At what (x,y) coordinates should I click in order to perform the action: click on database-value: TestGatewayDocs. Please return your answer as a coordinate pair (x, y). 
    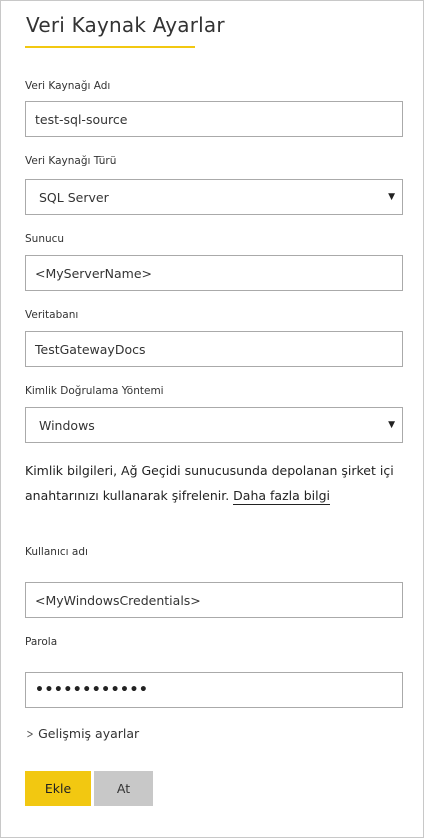
    Looking at the image, I should click on (90, 349).